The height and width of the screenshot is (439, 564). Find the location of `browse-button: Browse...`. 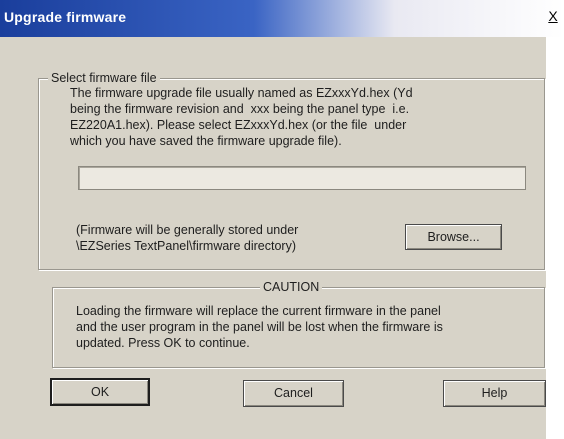

browse-button: Browse... is located at coordinates (453, 237).